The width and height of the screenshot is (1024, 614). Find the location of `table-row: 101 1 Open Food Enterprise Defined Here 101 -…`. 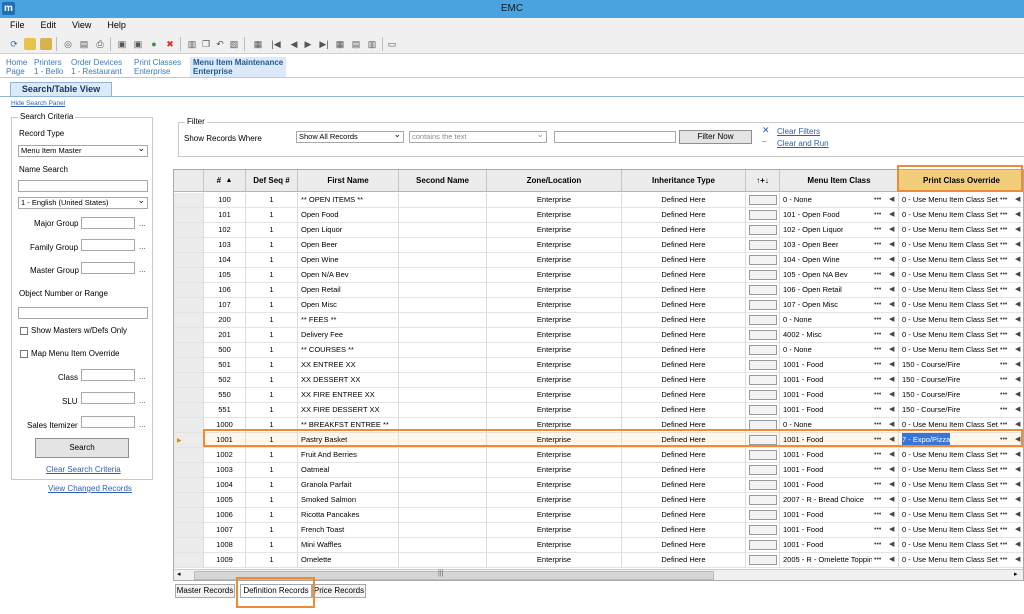

table-row: 101 1 Open Food Enterprise Defined Here 101 -… is located at coordinates (598, 215).